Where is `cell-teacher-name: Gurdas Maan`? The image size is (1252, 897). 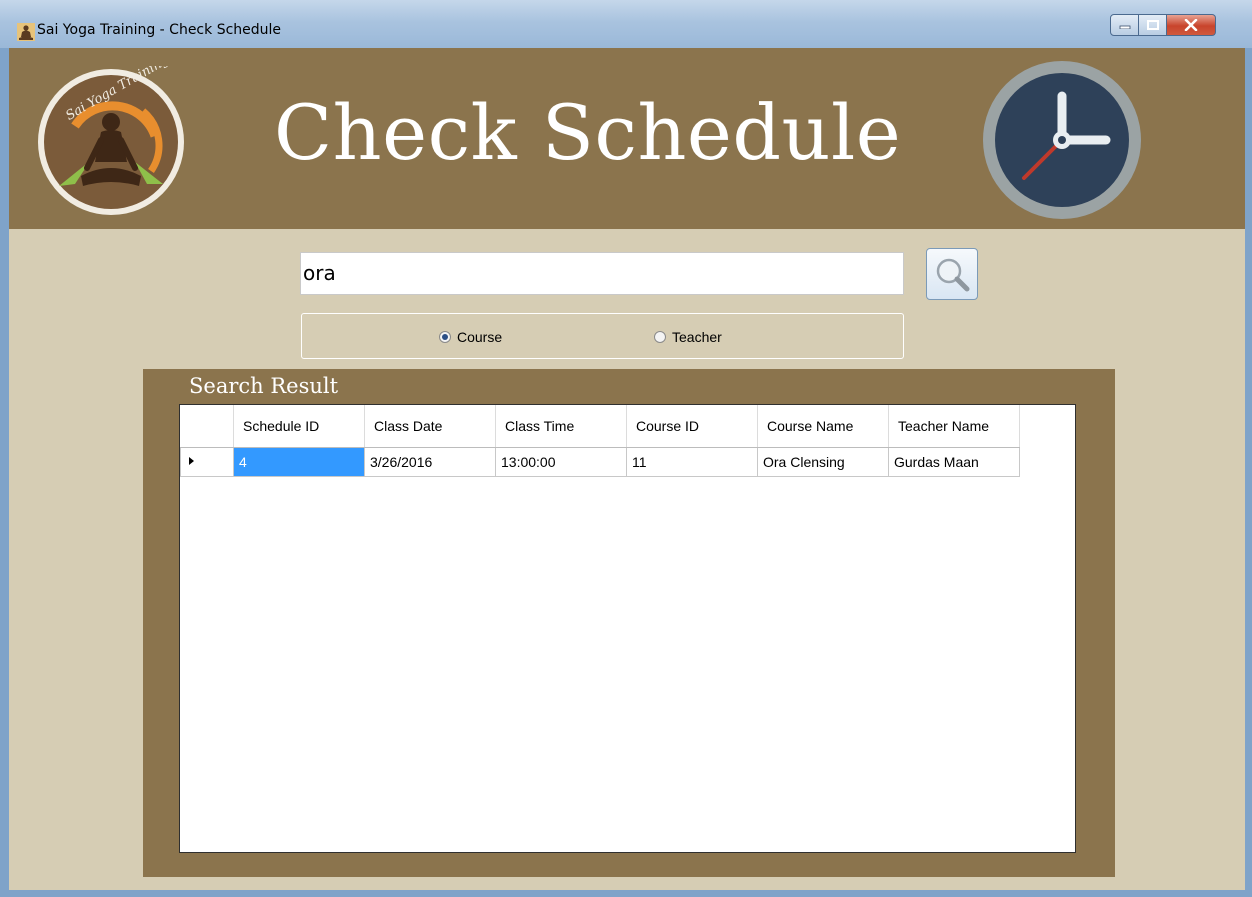 cell-teacher-name: Gurdas Maan is located at coordinates (954, 462).